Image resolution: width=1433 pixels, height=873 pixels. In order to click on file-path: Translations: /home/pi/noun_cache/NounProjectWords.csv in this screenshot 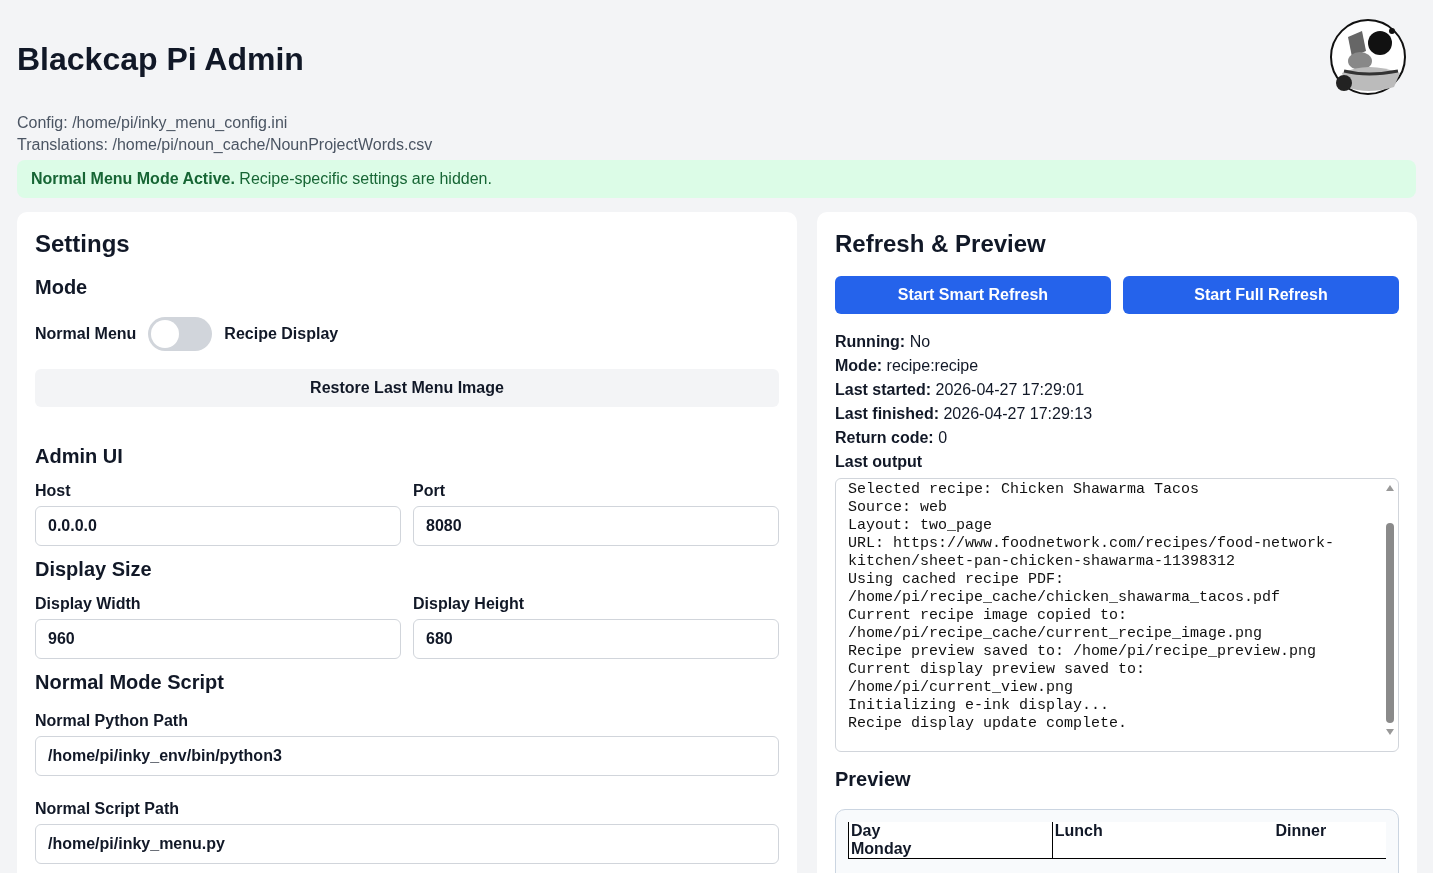, I will do `click(225, 145)`.